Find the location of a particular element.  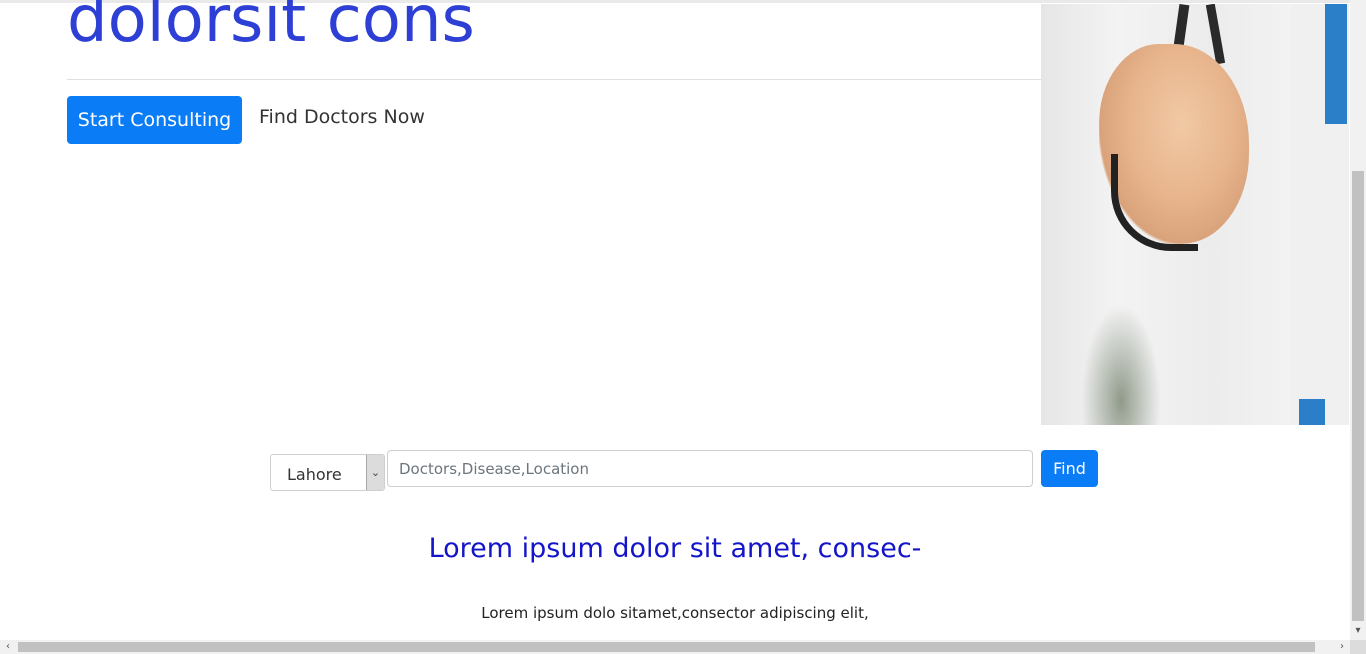

scrubs-shape-lower is located at coordinates (1312, 412).